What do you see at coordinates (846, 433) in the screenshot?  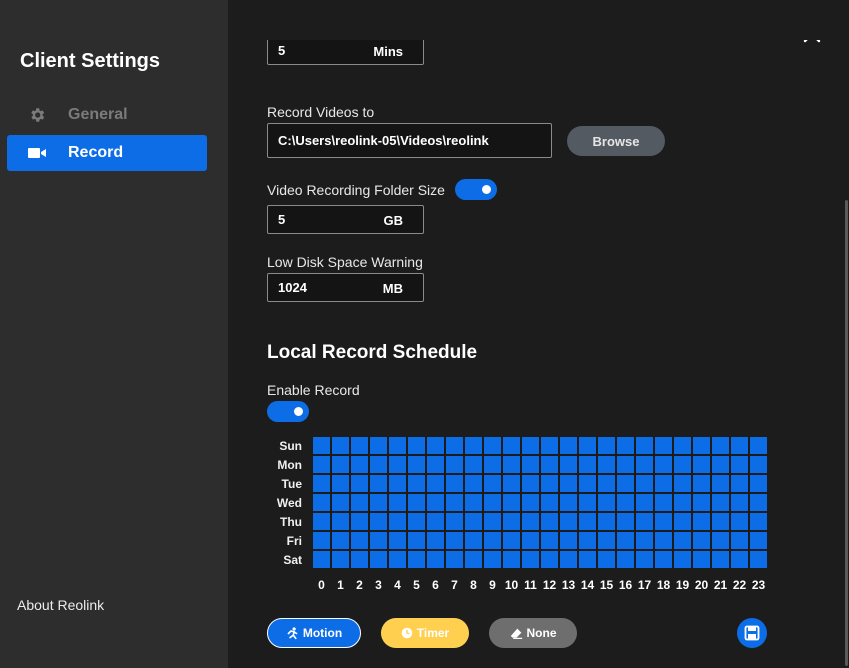 I see `scrollbar` at bounding box center [846, 433].